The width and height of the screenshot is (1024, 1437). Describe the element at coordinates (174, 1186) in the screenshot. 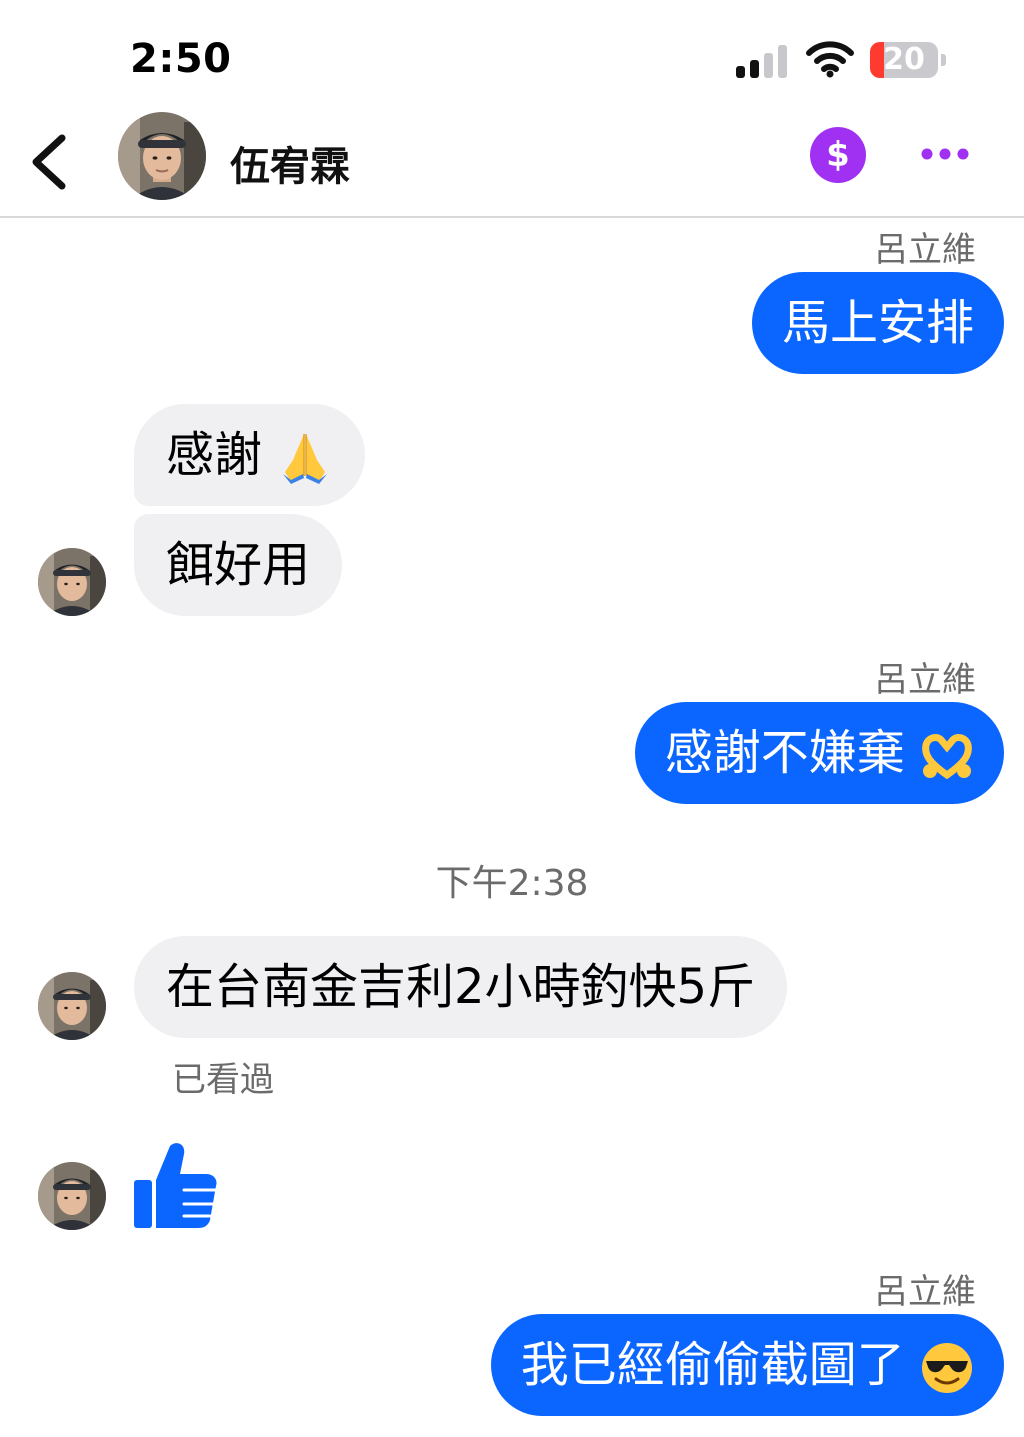

I see `thumbs-up-icon` at that location.